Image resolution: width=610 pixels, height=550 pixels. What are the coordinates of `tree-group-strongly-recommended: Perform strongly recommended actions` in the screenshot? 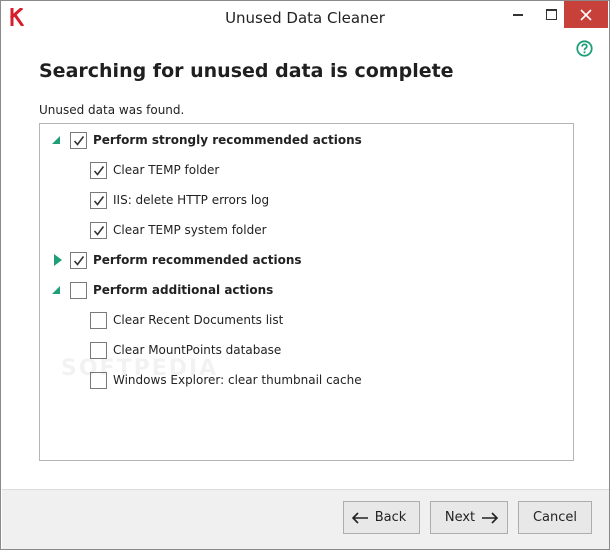 It's located at (216, 140).